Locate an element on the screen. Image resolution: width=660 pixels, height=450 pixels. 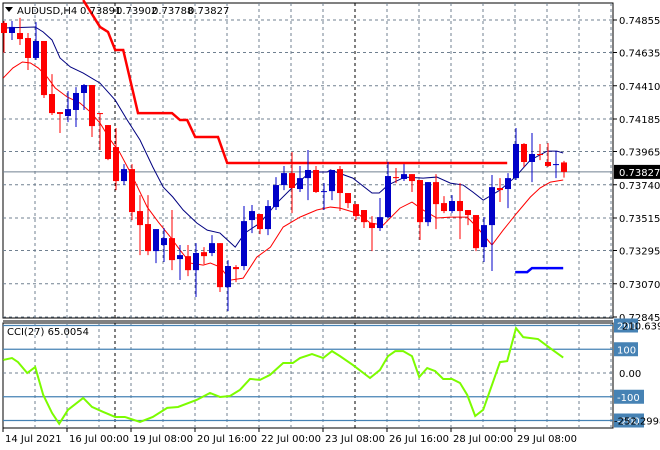
price-axis-label: 0.74185 is located at coordinates (639, 120).